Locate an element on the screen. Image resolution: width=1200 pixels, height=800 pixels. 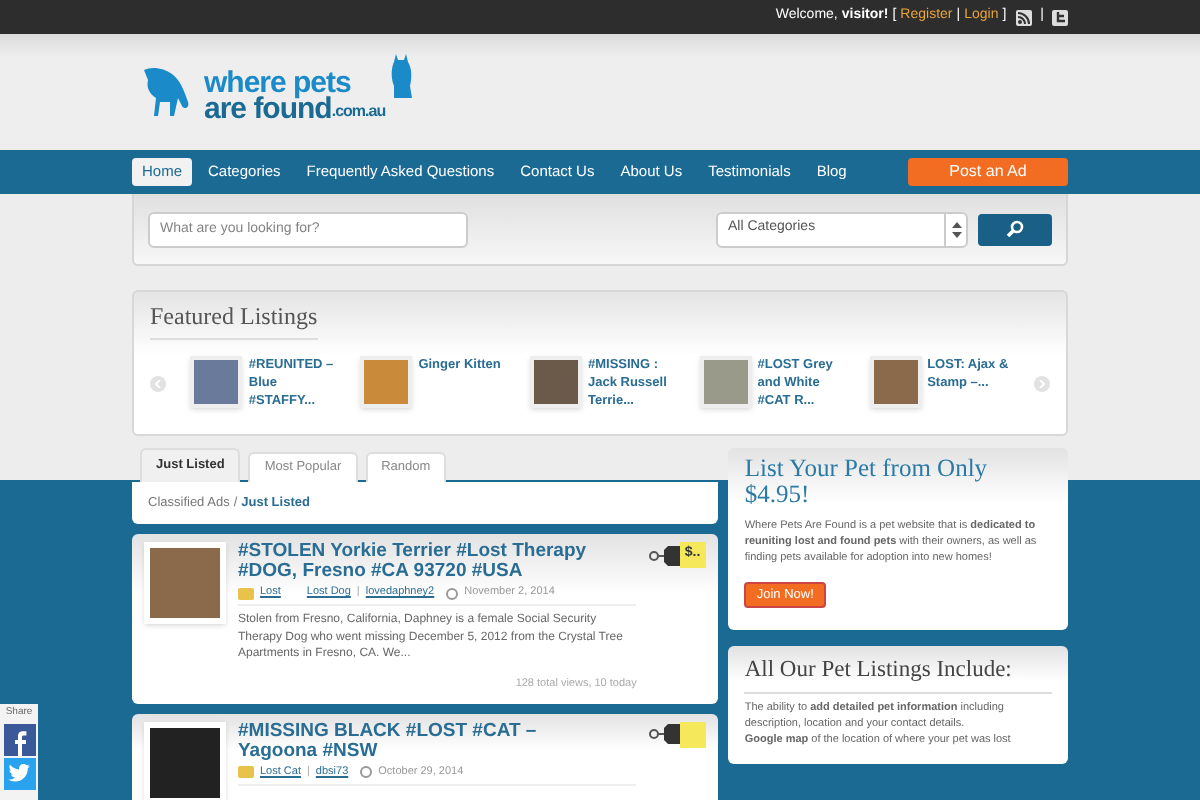
search-button is located at coordinates (1015, 229).